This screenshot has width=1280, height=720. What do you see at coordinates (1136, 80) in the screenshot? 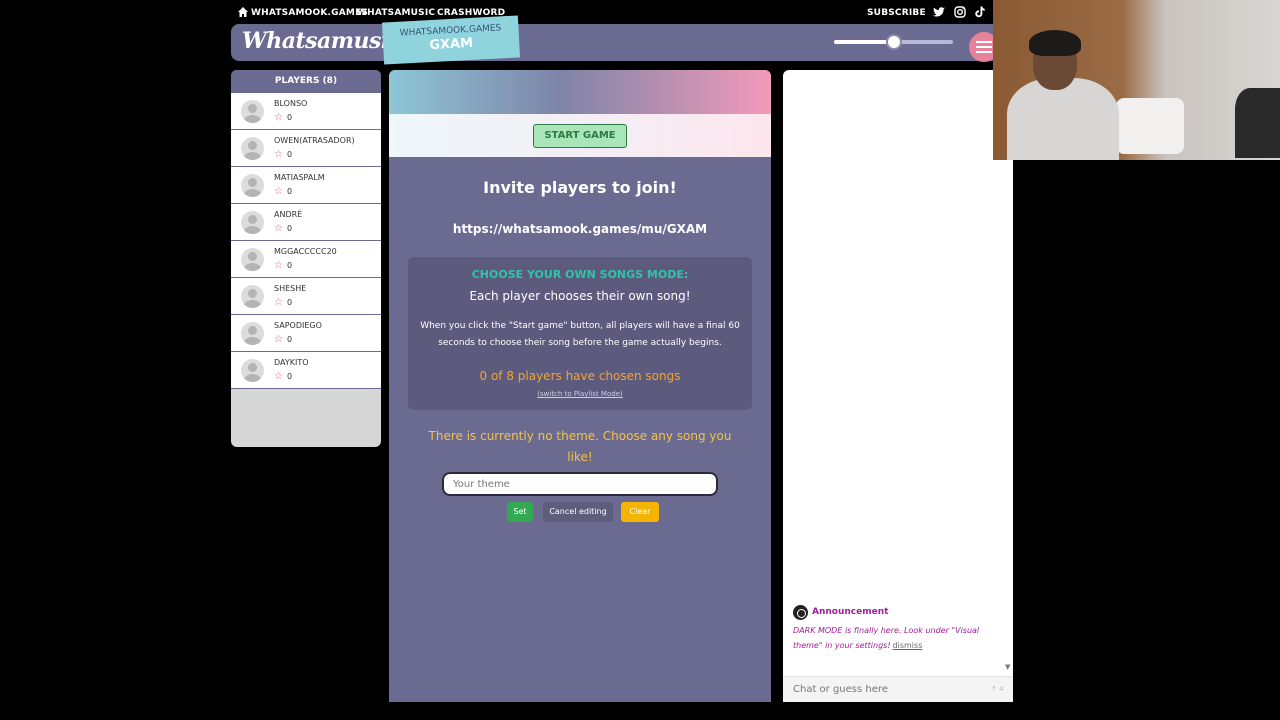
I see `webcam-overlay` at bounding box center [1136, 80].